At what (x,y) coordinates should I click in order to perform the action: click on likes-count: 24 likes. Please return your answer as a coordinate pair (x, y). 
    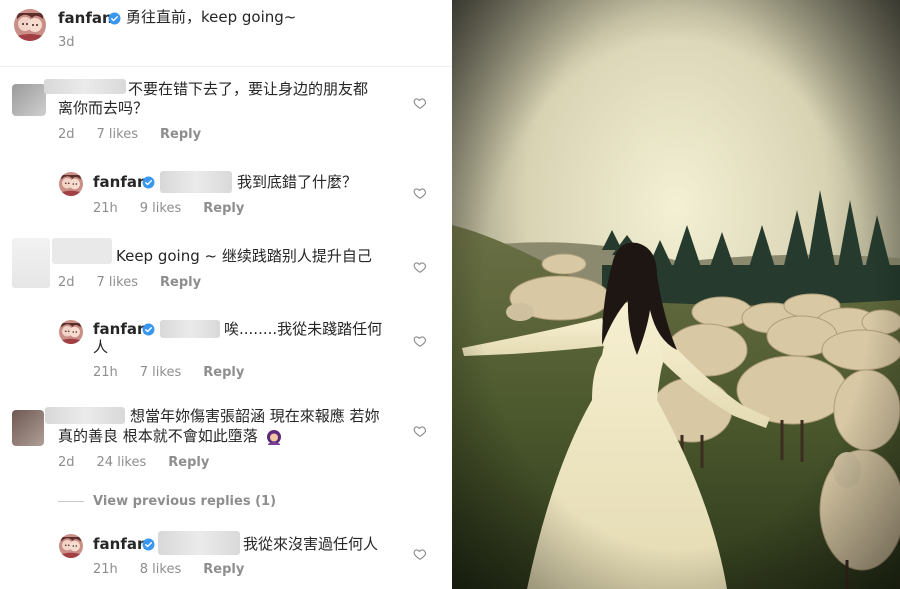
    Looking at the image, I should click on (122, 462).